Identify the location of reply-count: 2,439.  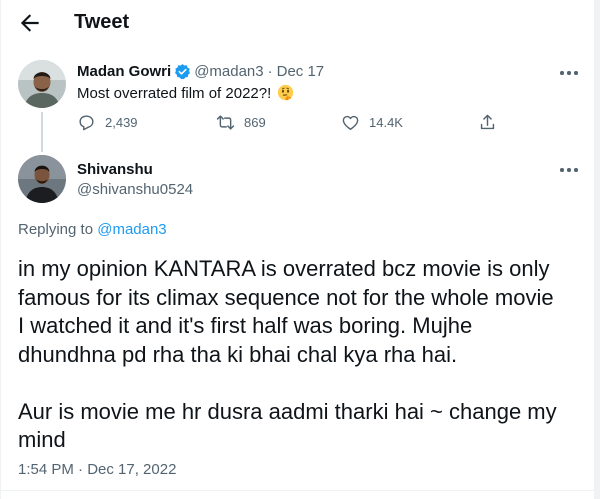
(121, 122).